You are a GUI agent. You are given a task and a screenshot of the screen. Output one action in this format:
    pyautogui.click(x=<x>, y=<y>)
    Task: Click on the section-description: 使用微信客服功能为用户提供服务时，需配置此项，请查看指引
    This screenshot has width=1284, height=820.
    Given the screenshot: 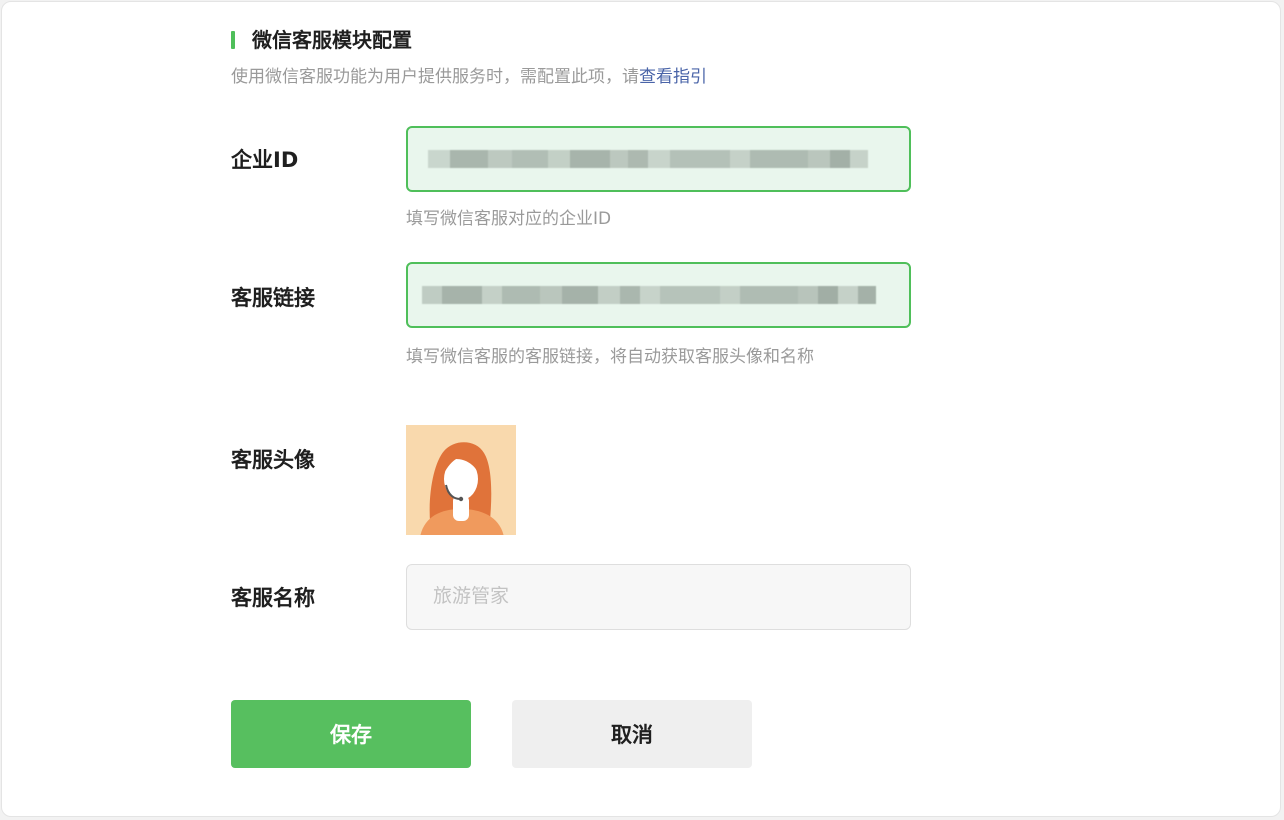 What is the action you would take?
    pyautogui.click(x=469, y=77)
    